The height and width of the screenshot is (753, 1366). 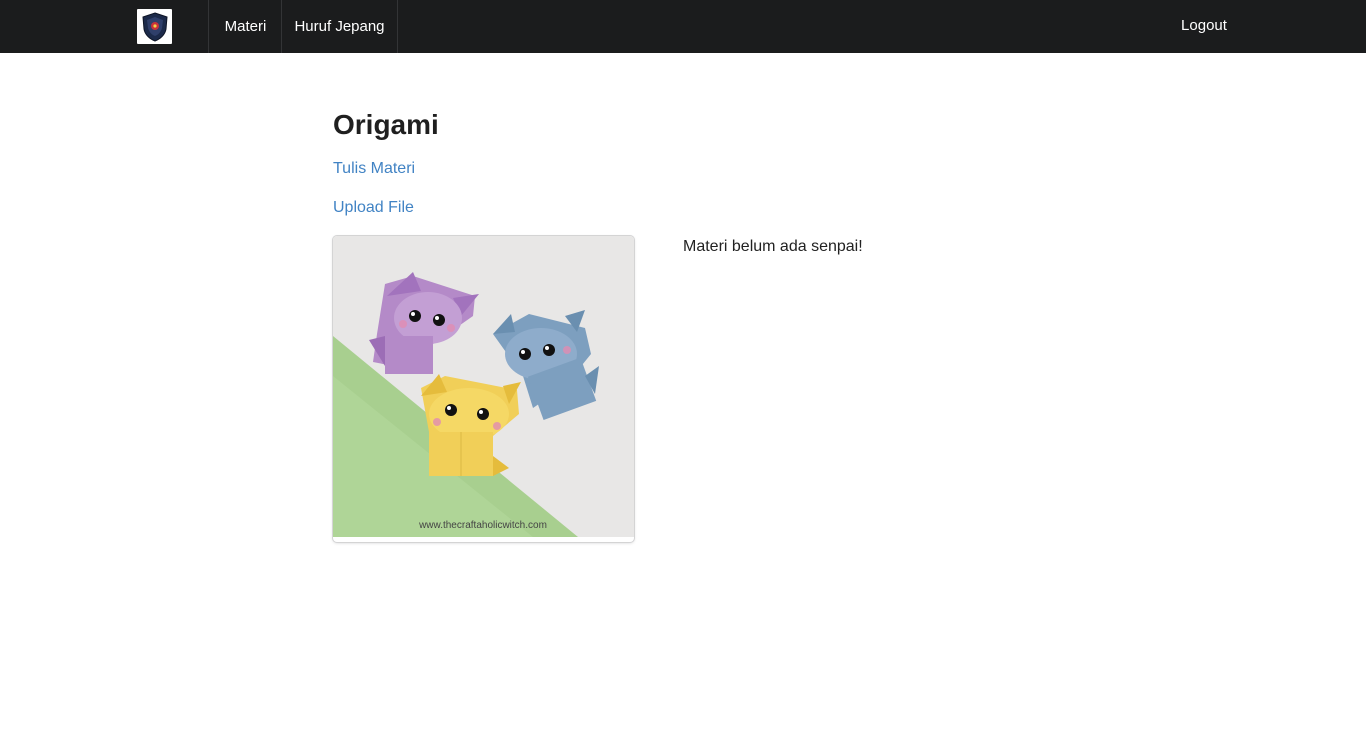 I want to click on image-caption: www.thecraftaholicwitch.com, so click(x=482, y=525).